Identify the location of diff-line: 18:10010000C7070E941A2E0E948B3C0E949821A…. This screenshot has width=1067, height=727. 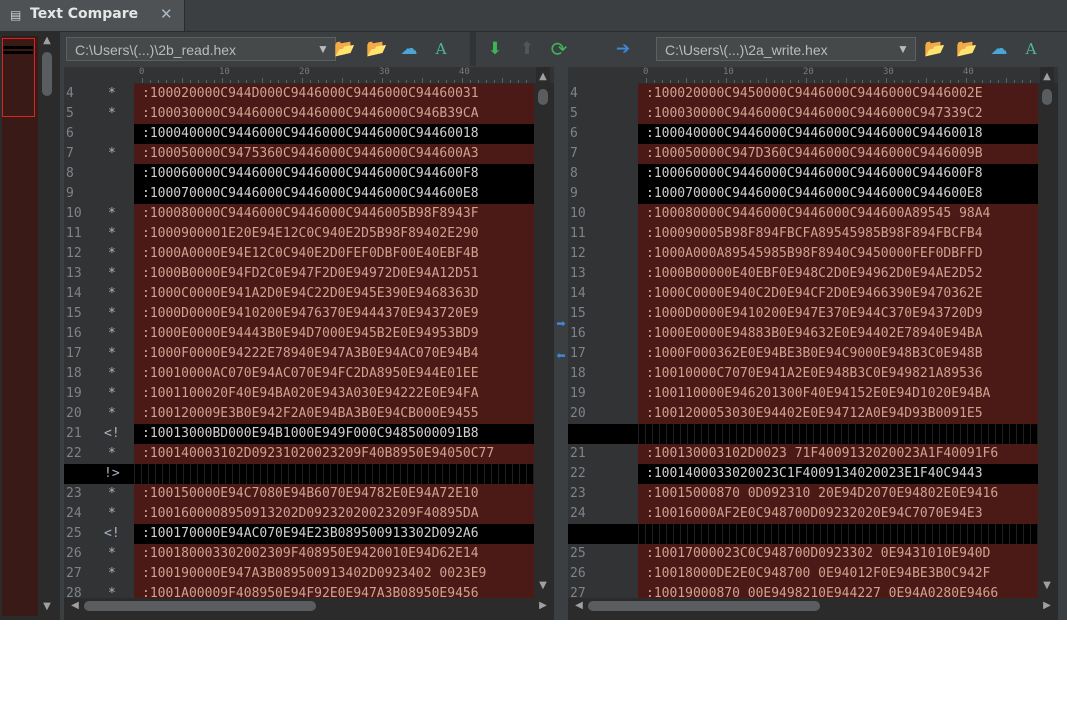
(803, 374).